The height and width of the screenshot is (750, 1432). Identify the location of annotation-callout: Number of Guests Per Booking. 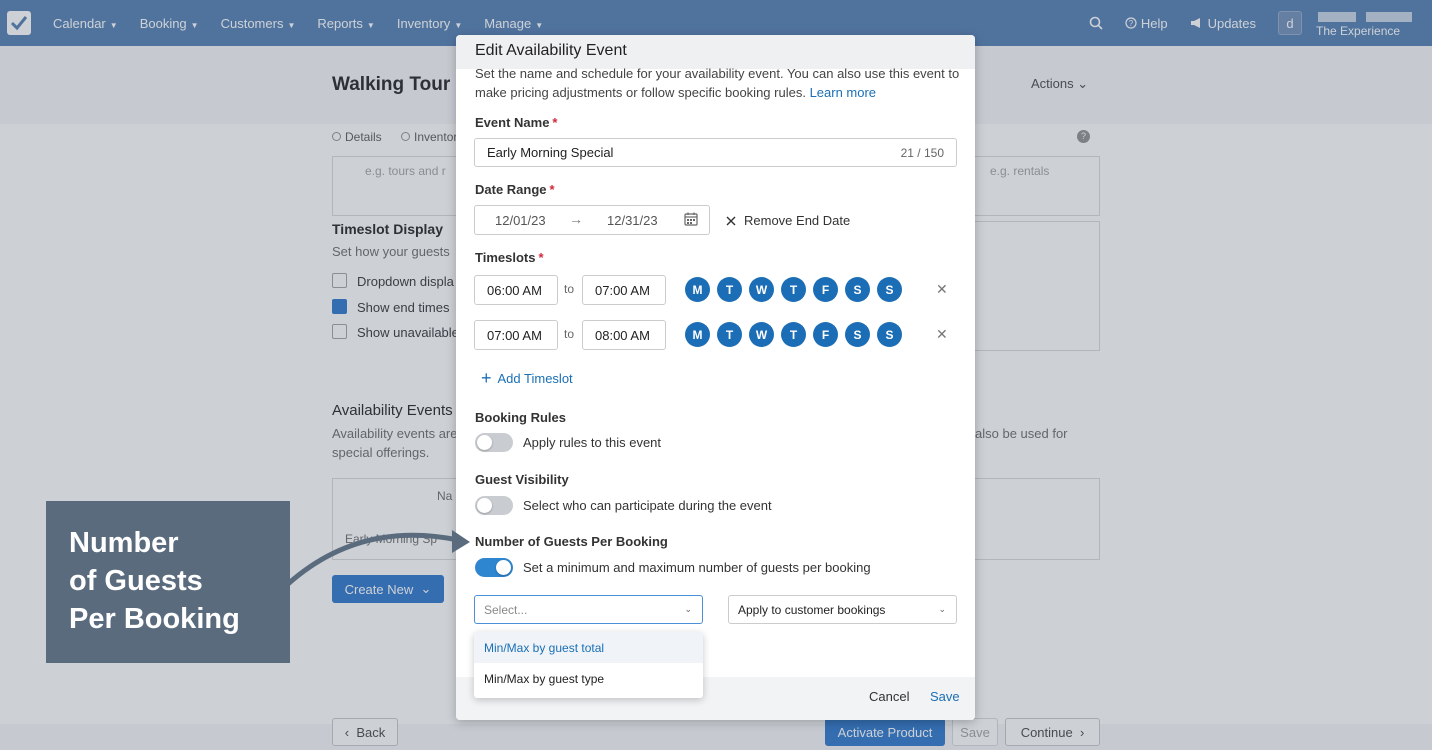
(168, 582).